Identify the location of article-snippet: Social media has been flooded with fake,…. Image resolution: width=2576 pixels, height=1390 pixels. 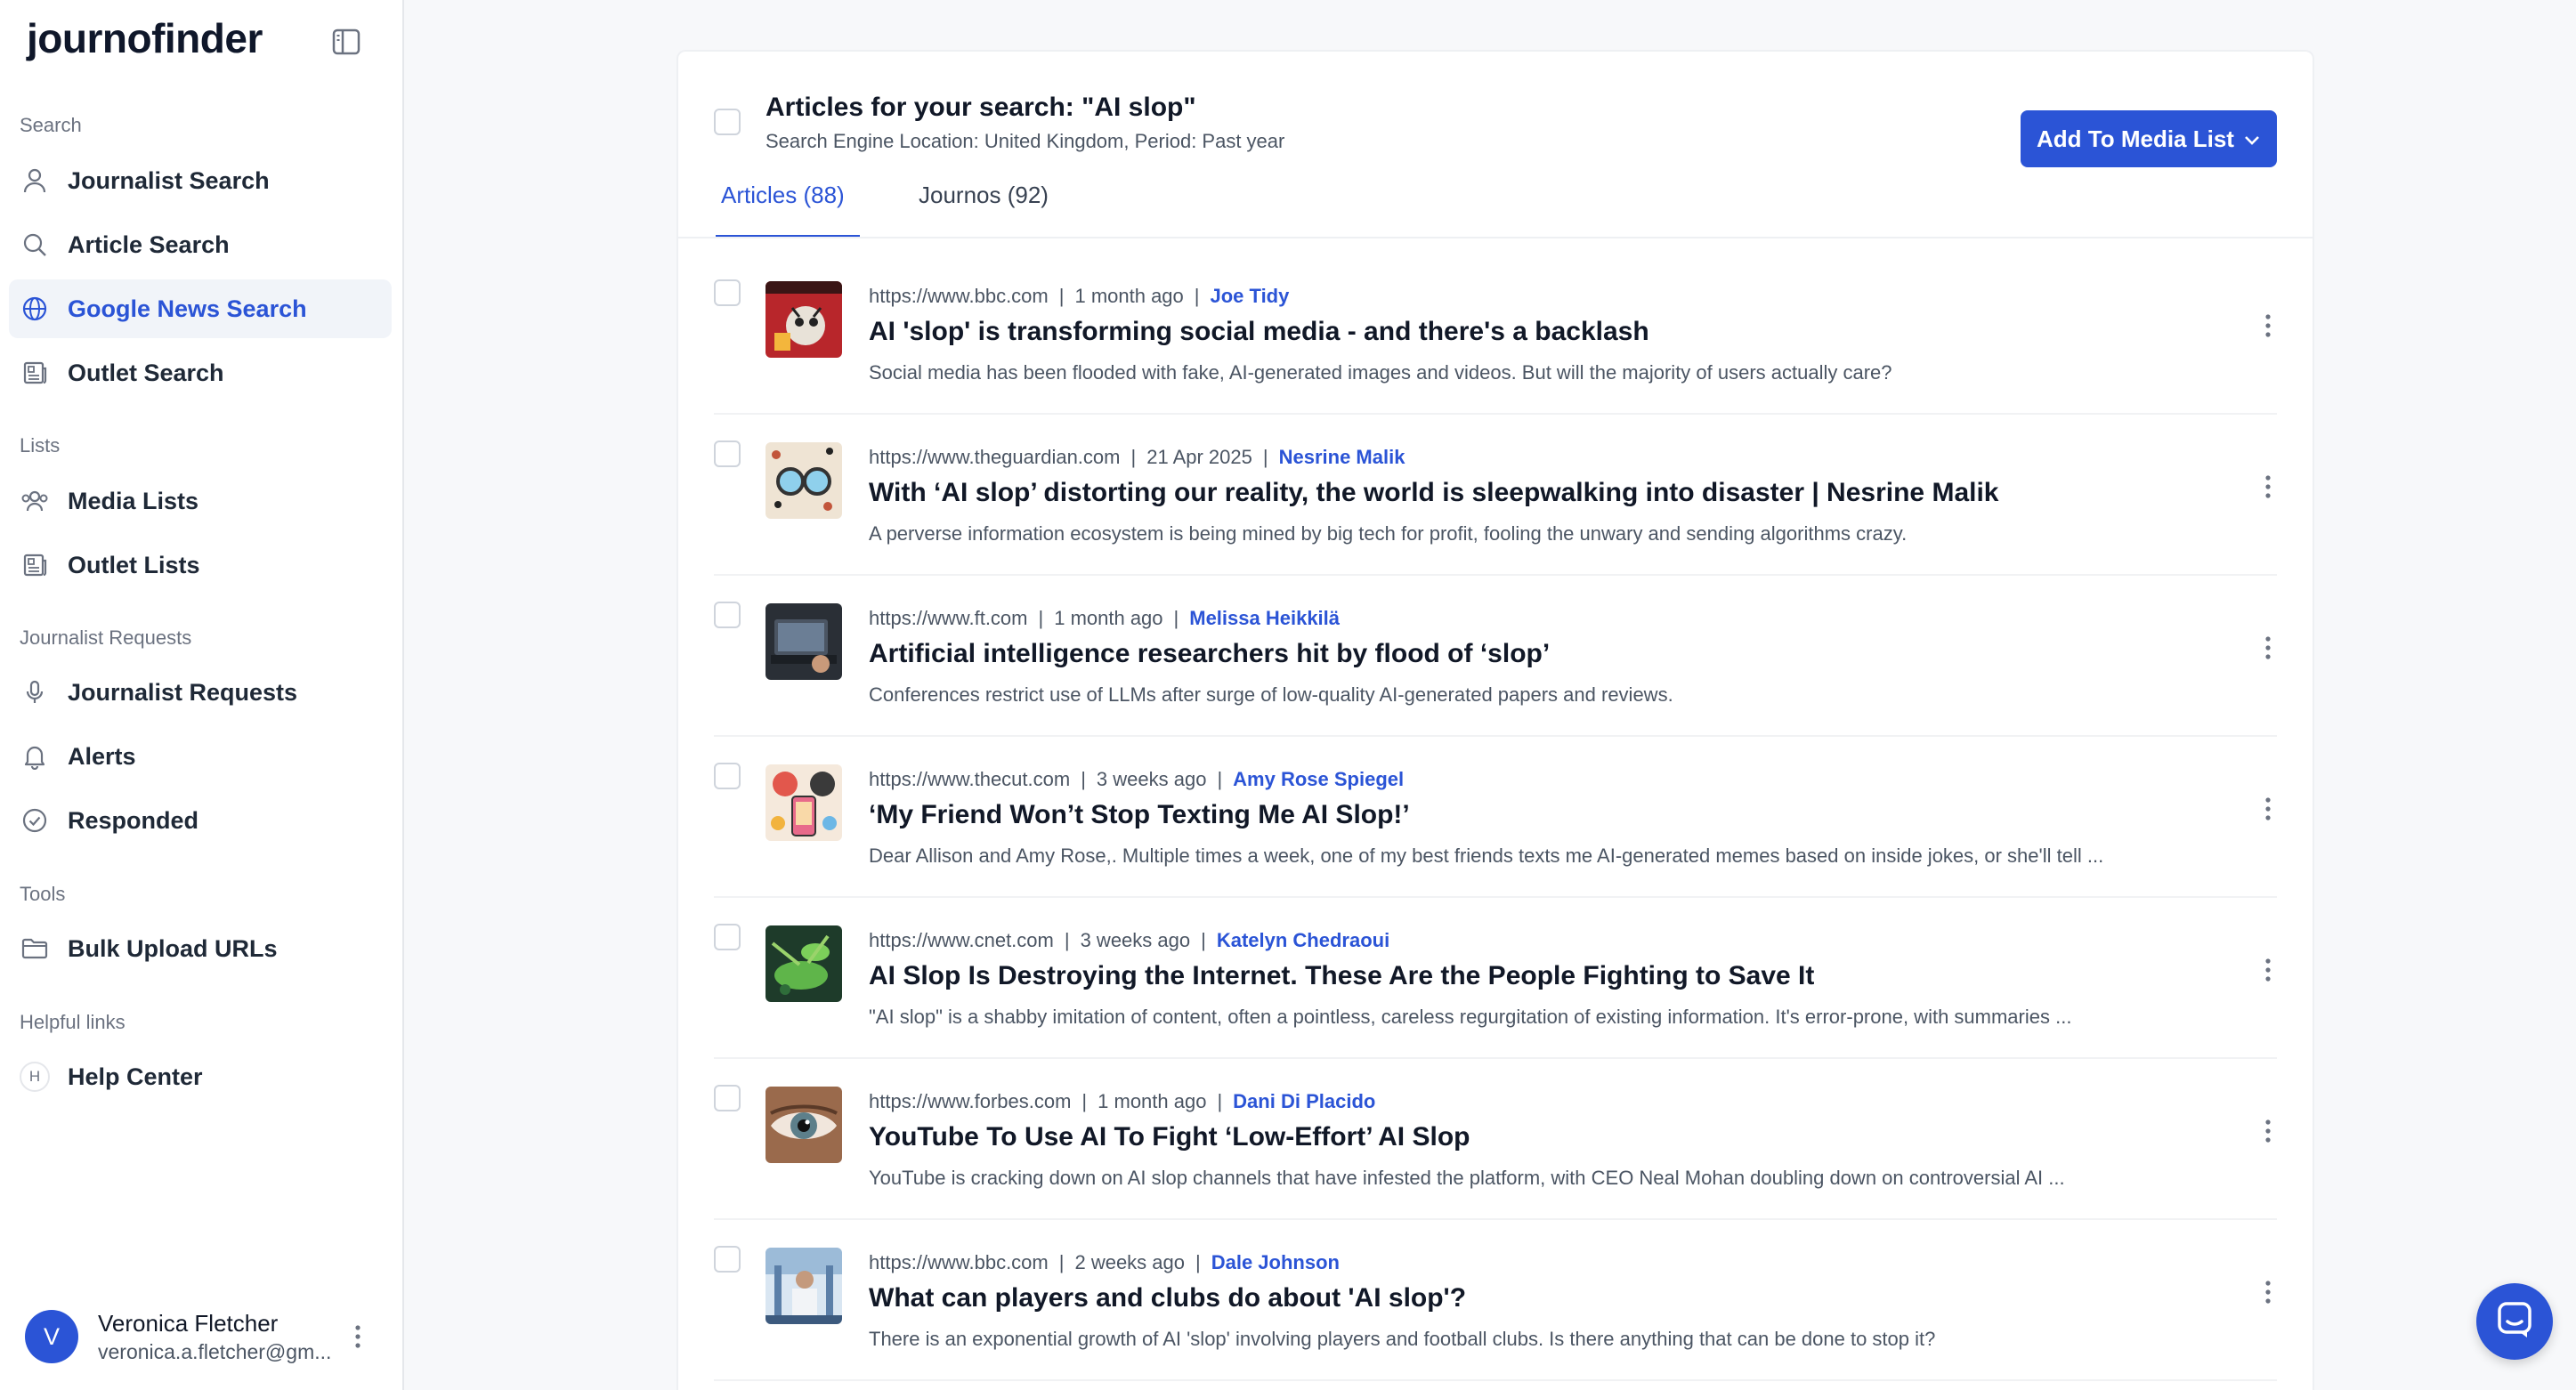
(1381, 372).